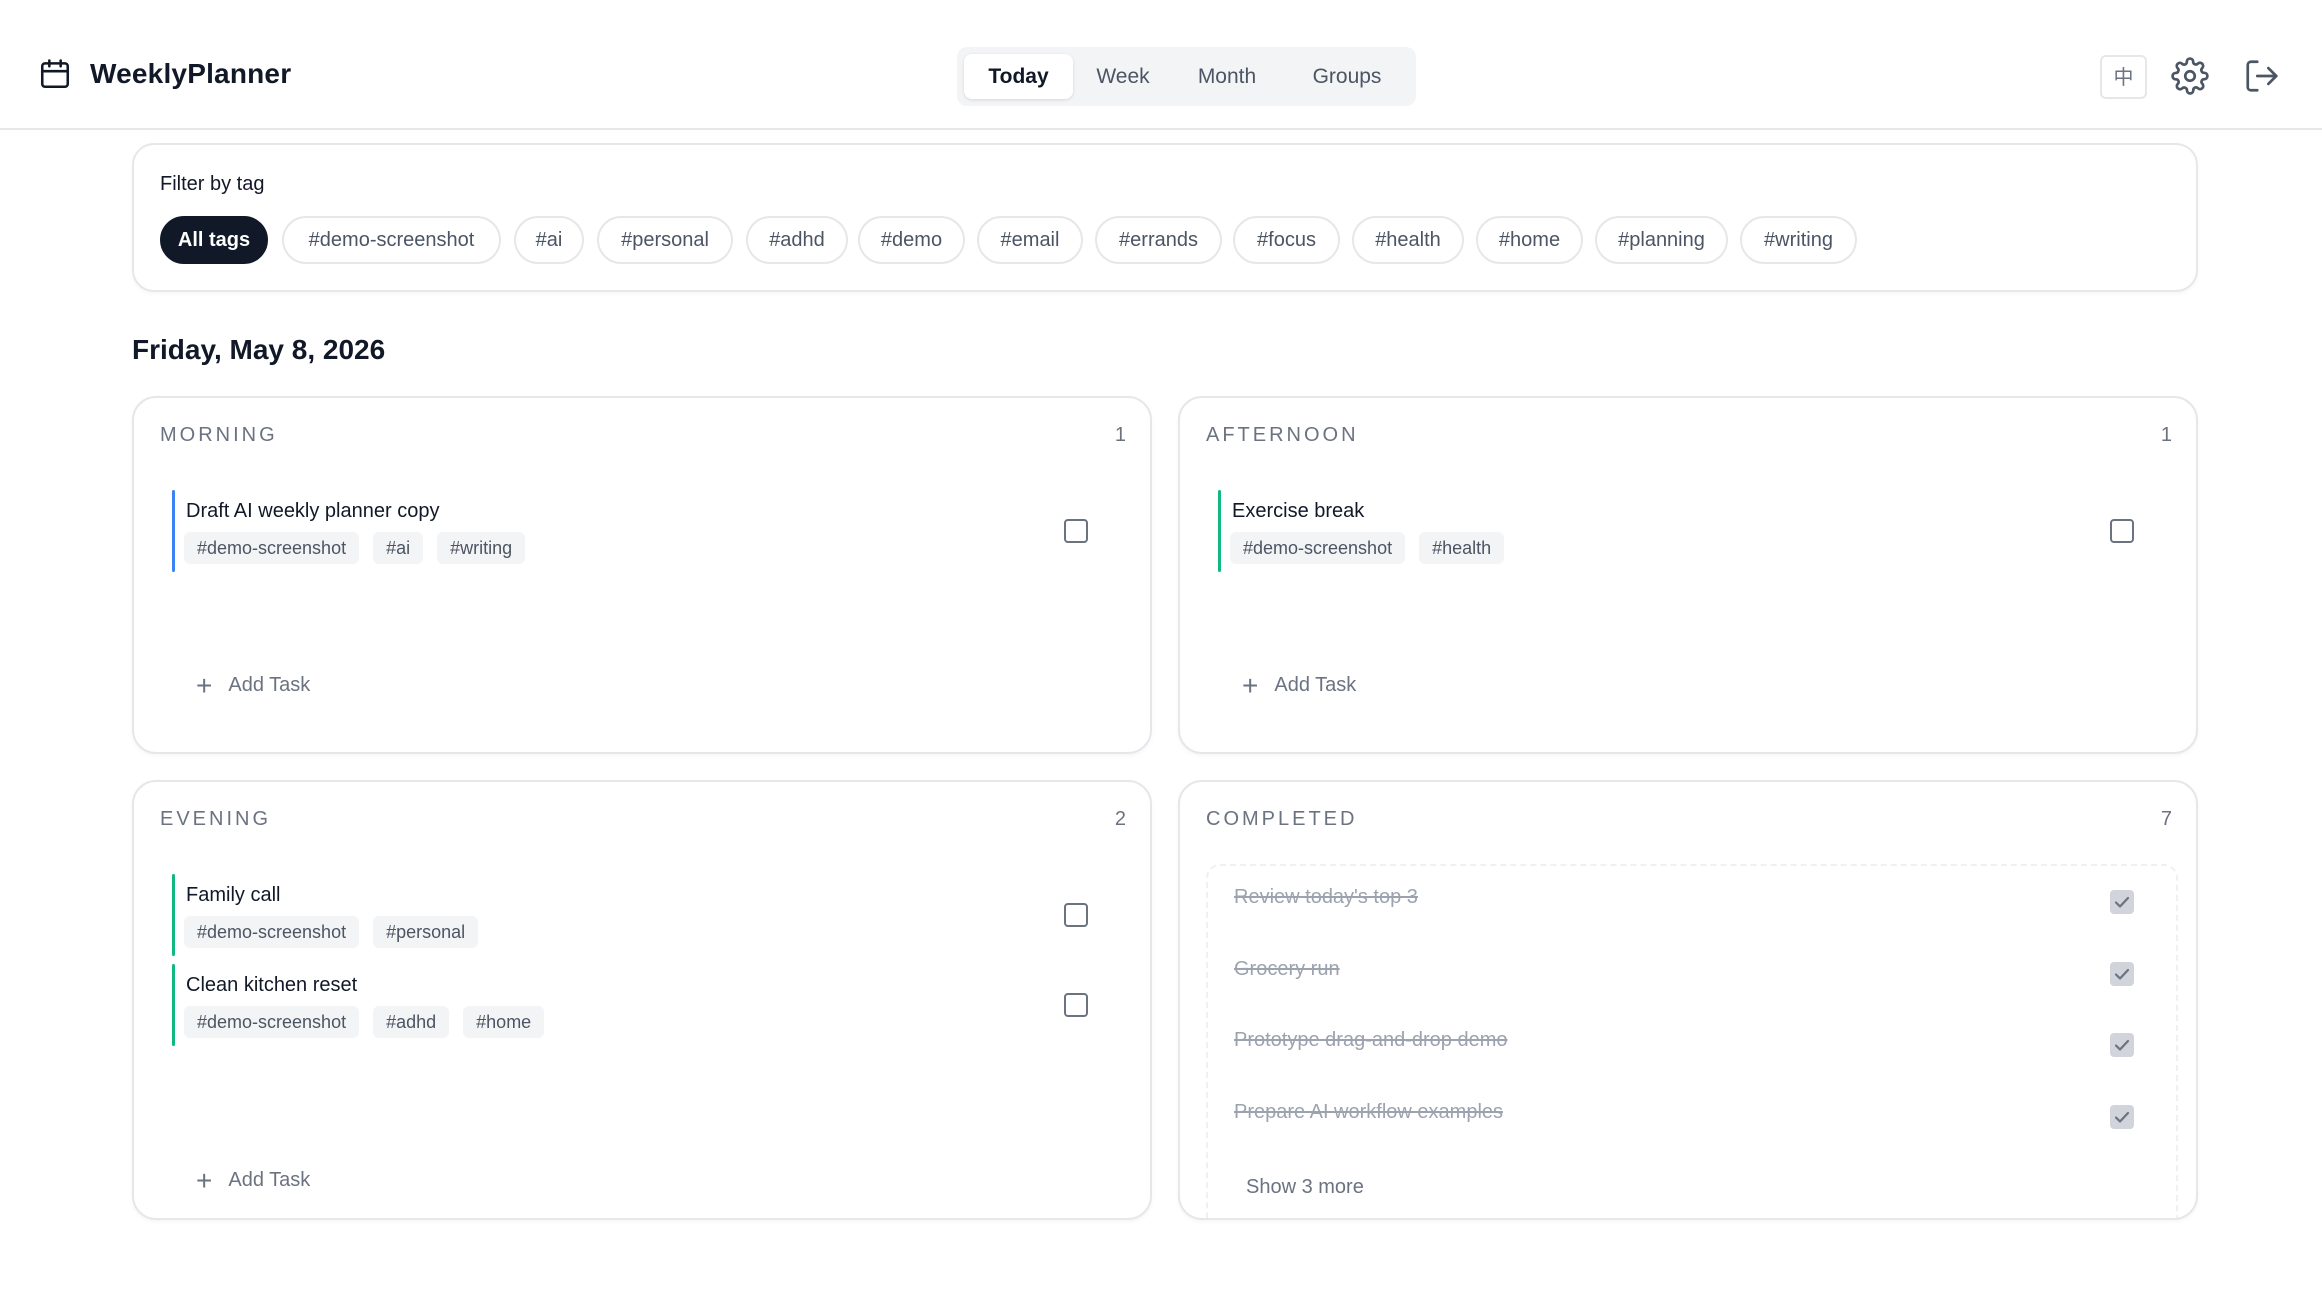  I want to click on chip-planning: #planning, so click(1661, 240).